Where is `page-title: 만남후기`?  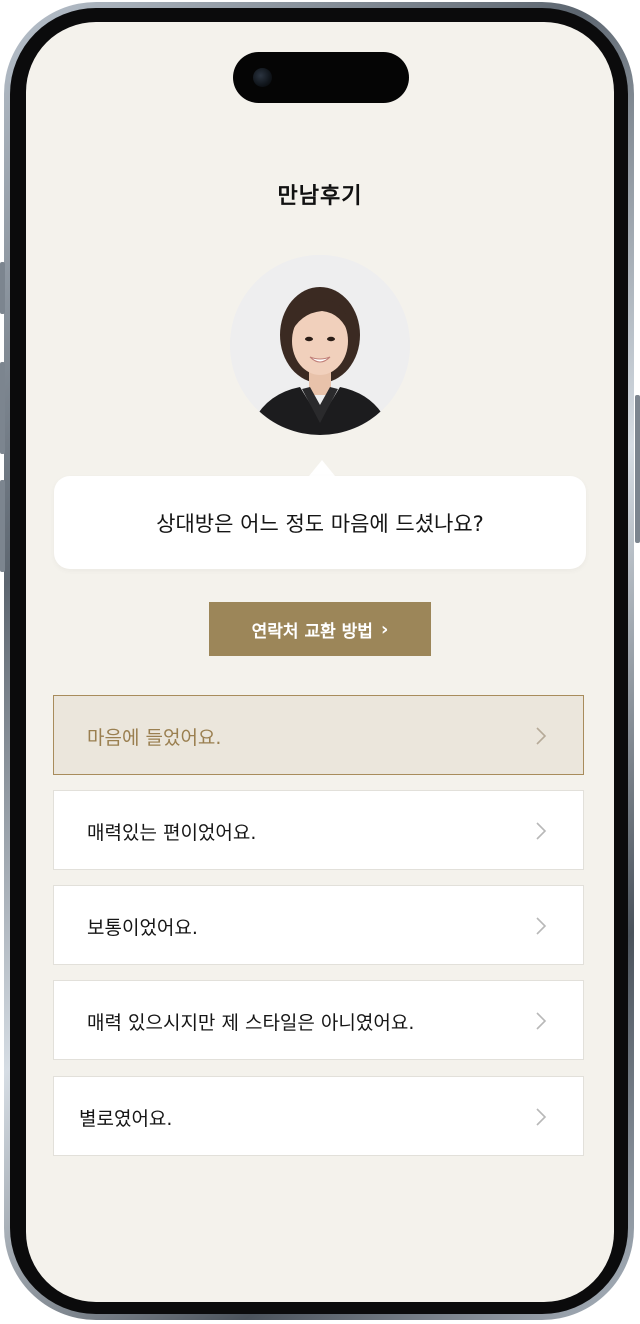
page-title: 만남후기 is located at coordinates (320, 196).